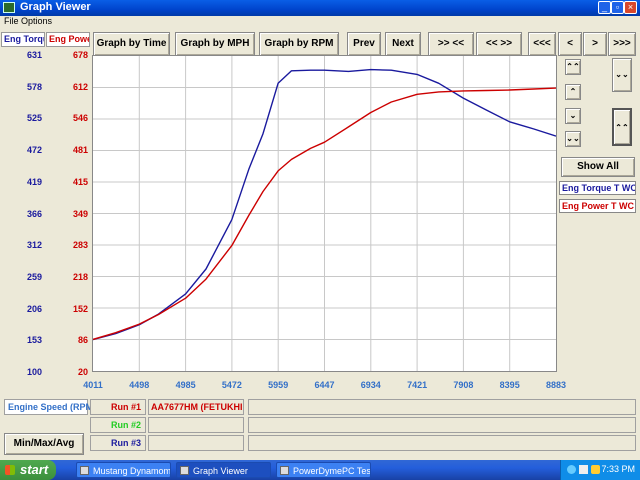 This screenshot has height=480, width=640. What do you see at coordinates (630, 7) in the screenshot?
I see `close-button: ×` at bounding box center [630, 7].